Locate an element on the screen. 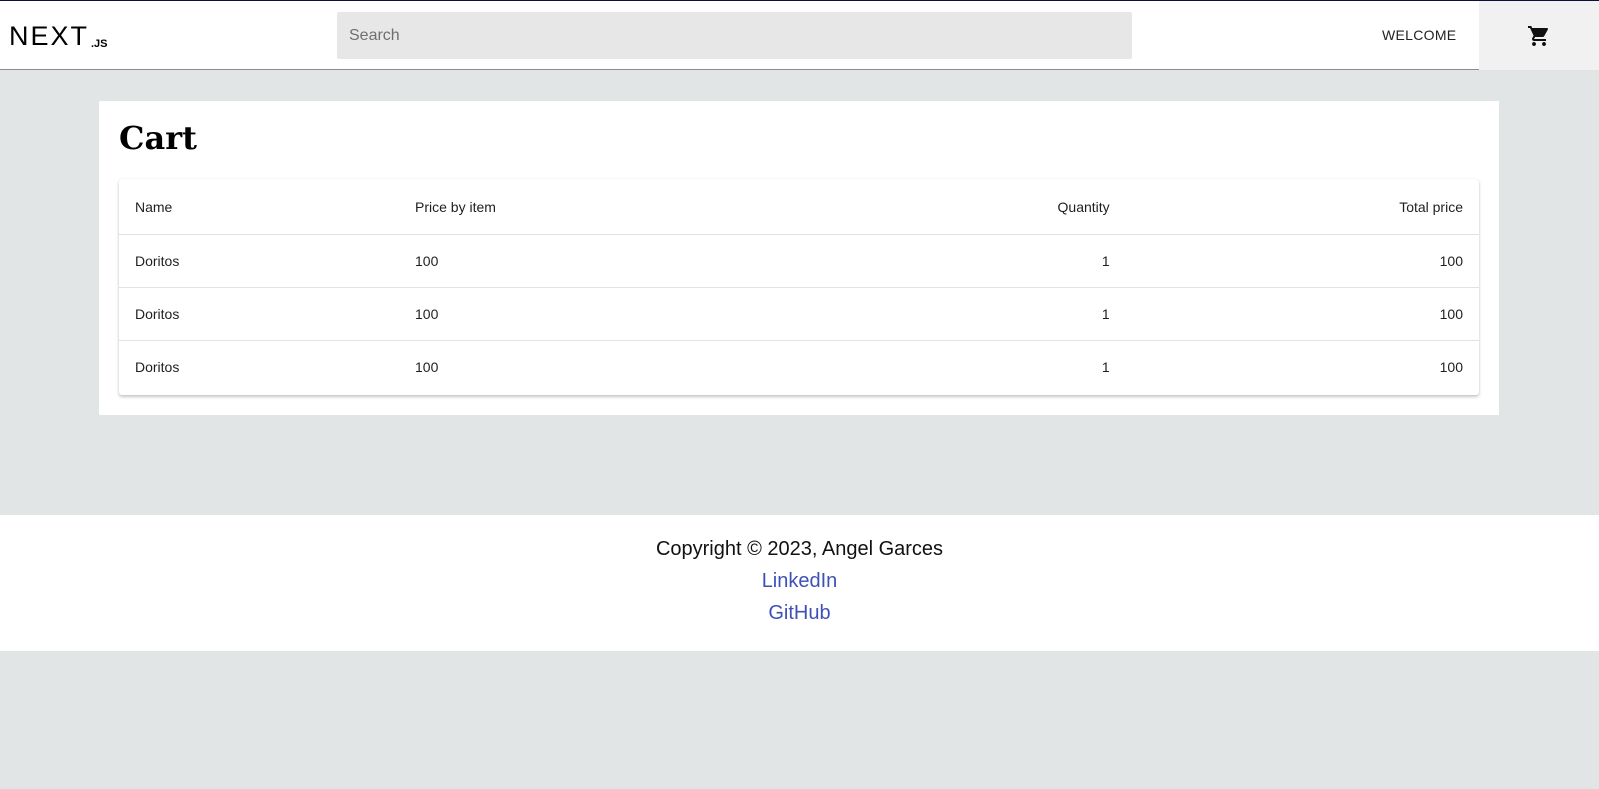  linkedin-link: LinkedIn is located at coordinates (799, 581).